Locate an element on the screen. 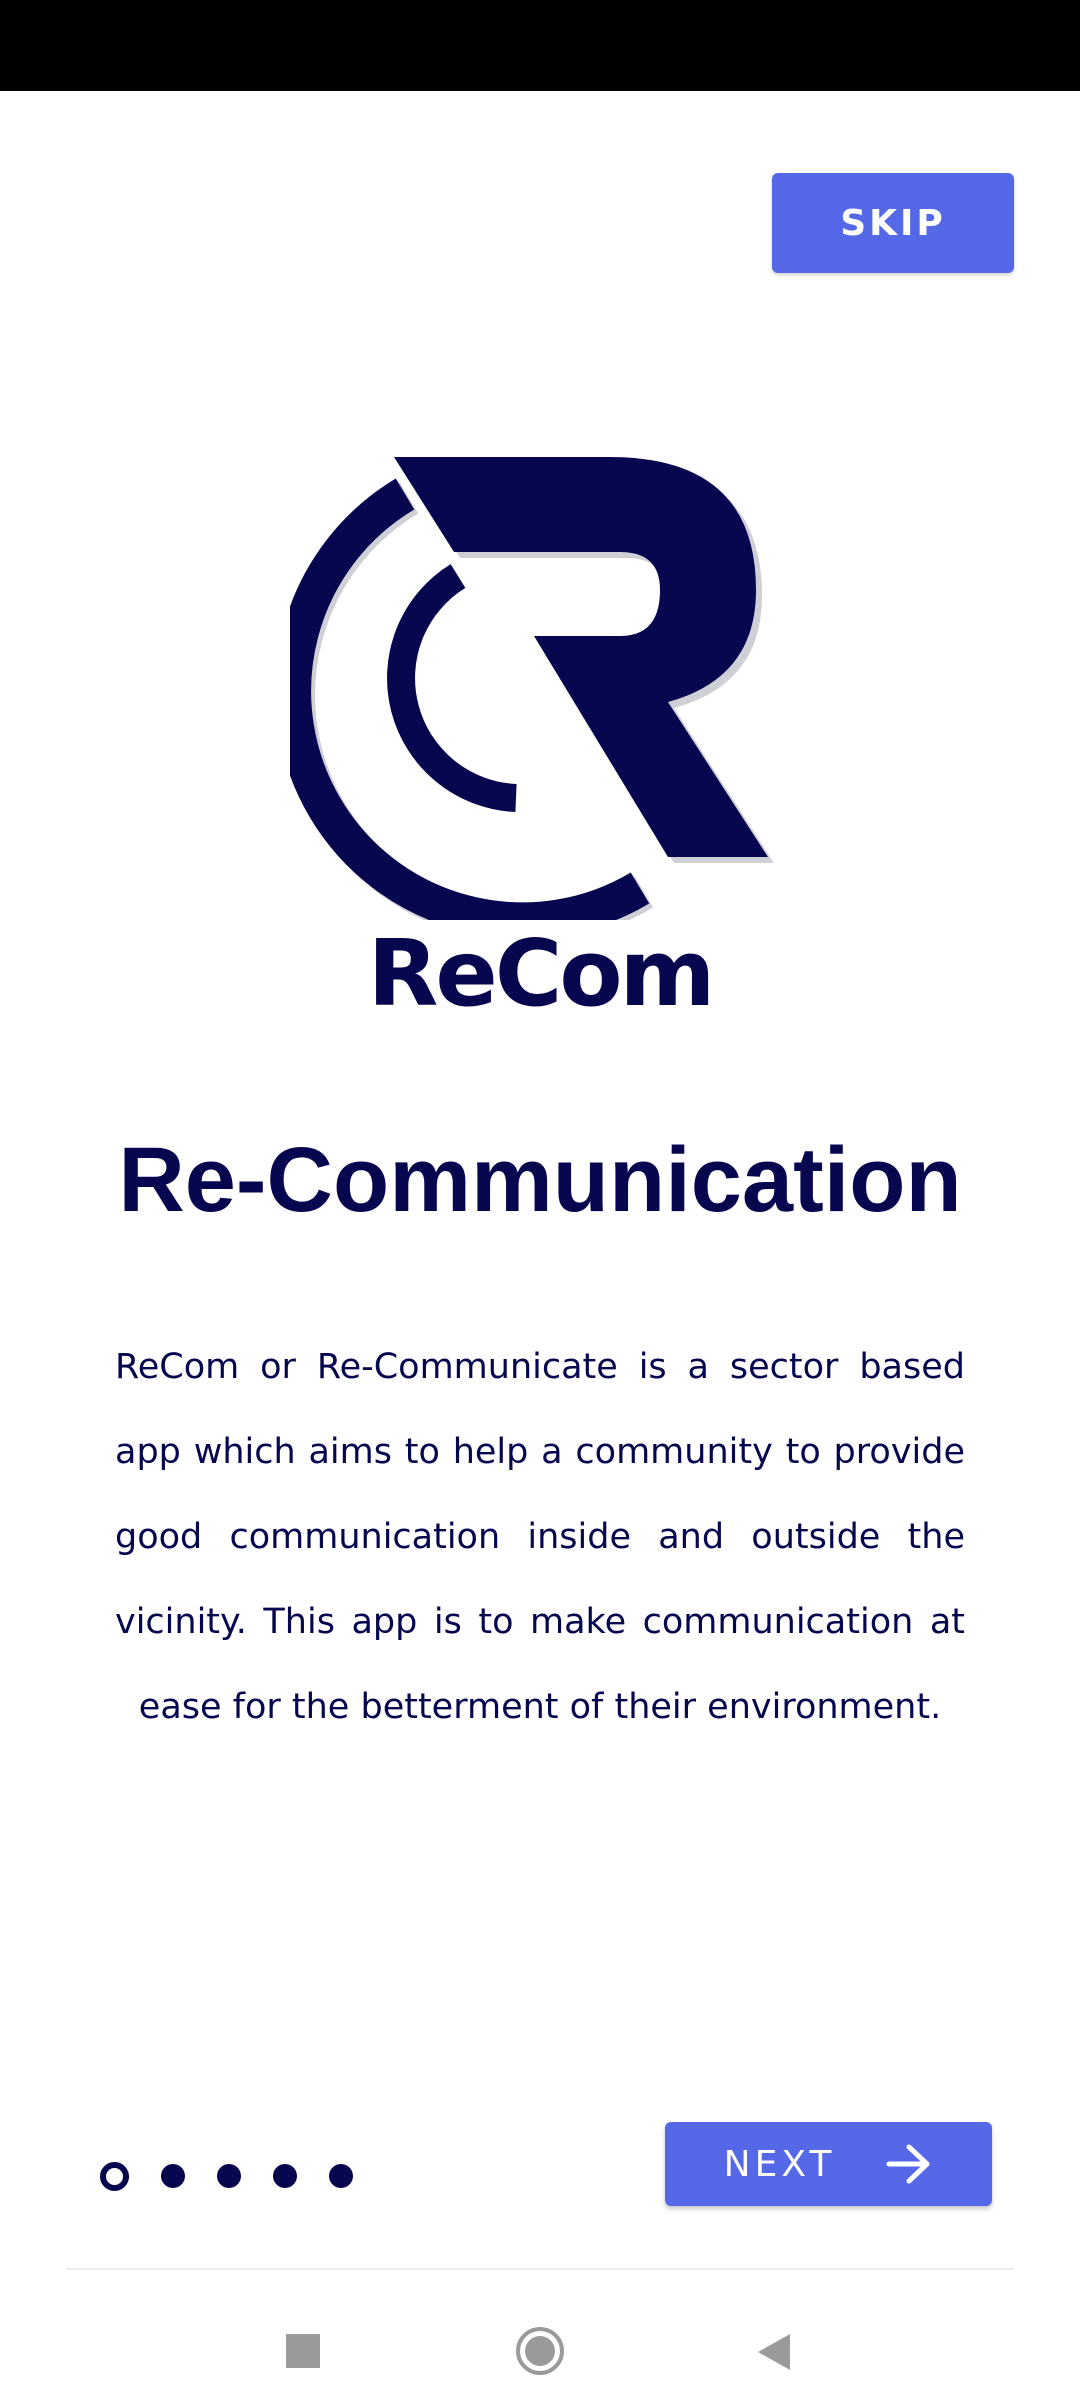  page-dot-active is located at coordinates (114, 2176).